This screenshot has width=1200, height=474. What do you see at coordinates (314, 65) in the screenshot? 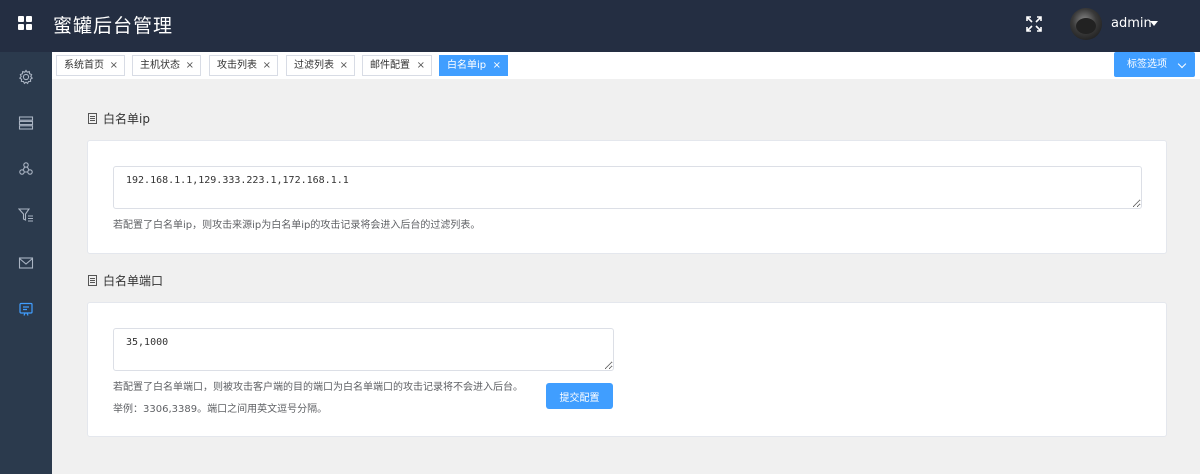
I see `tab-label: 过滤列表` at bounding box center [314, 65].